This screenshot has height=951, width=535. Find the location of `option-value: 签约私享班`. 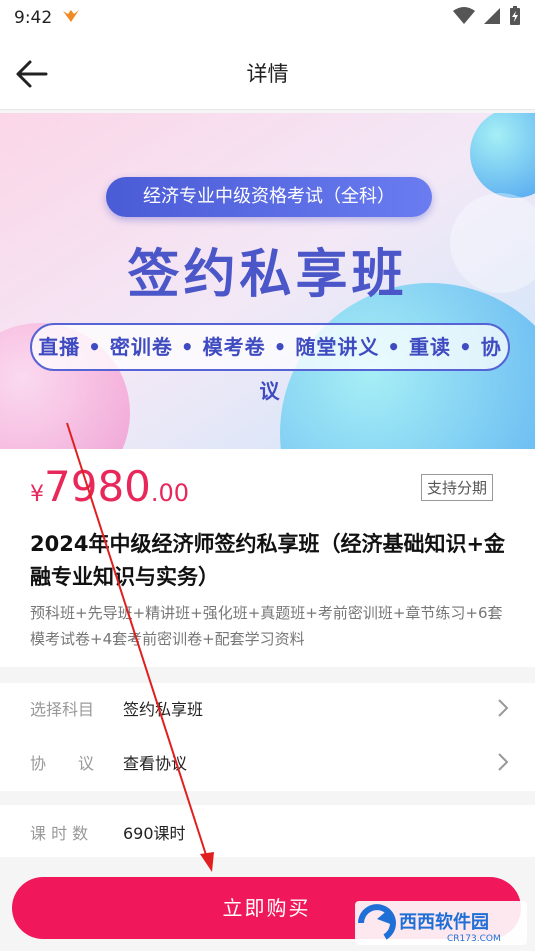

option-value: 签约私享班 is located at coordinates (163, 709).